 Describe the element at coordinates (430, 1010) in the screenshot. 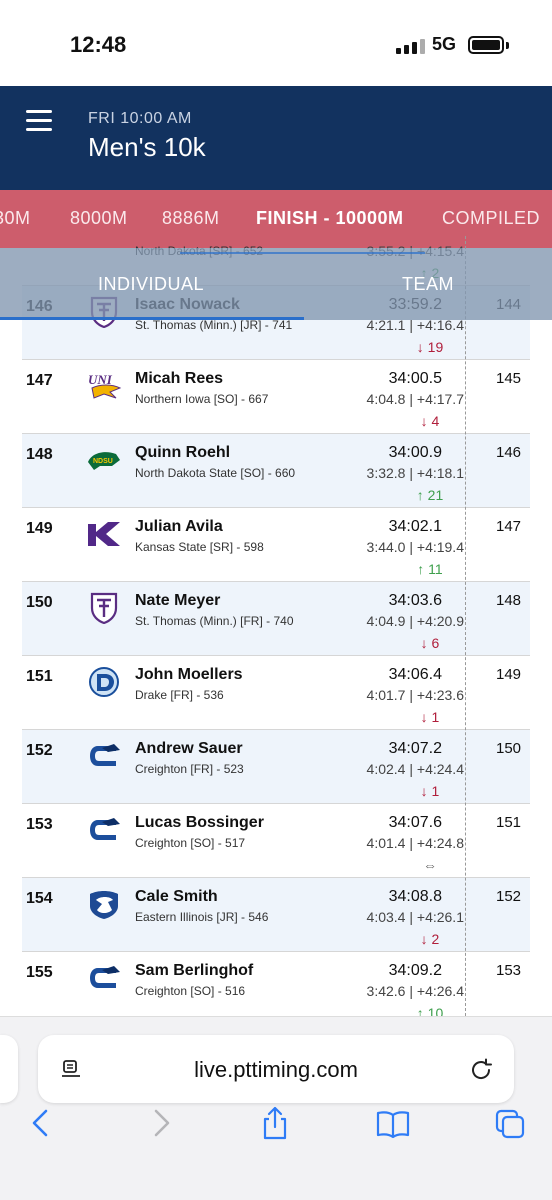

I see `place-change: ↑ 10` at that location.